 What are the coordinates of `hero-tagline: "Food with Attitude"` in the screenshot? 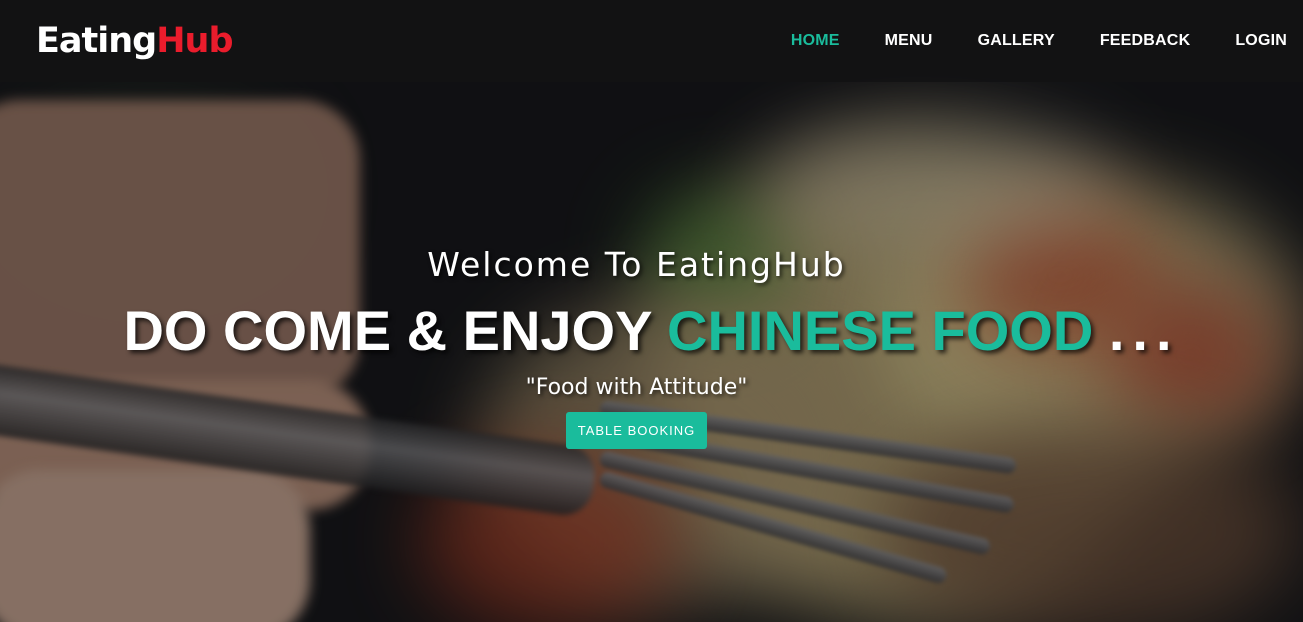 It's located at (636, 387).